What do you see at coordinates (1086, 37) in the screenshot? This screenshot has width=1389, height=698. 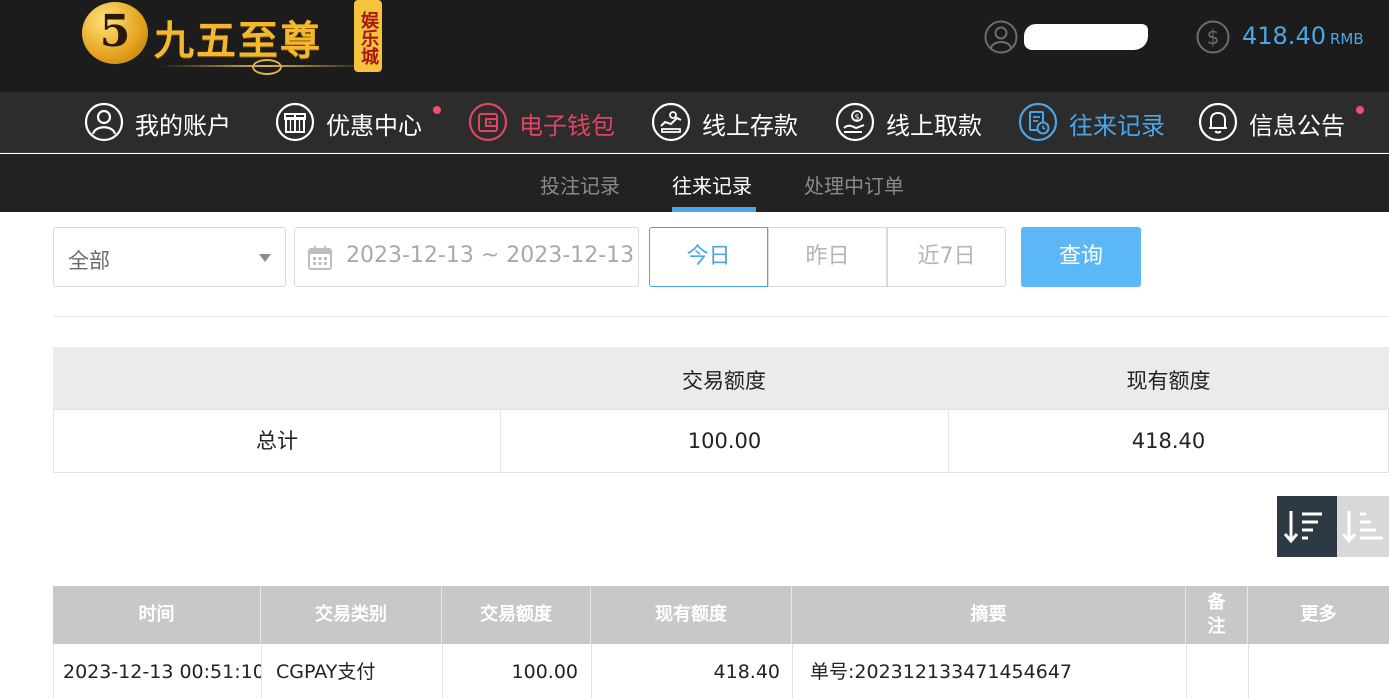 I see `username-redacted: user` at bounding box center [1086, 37].